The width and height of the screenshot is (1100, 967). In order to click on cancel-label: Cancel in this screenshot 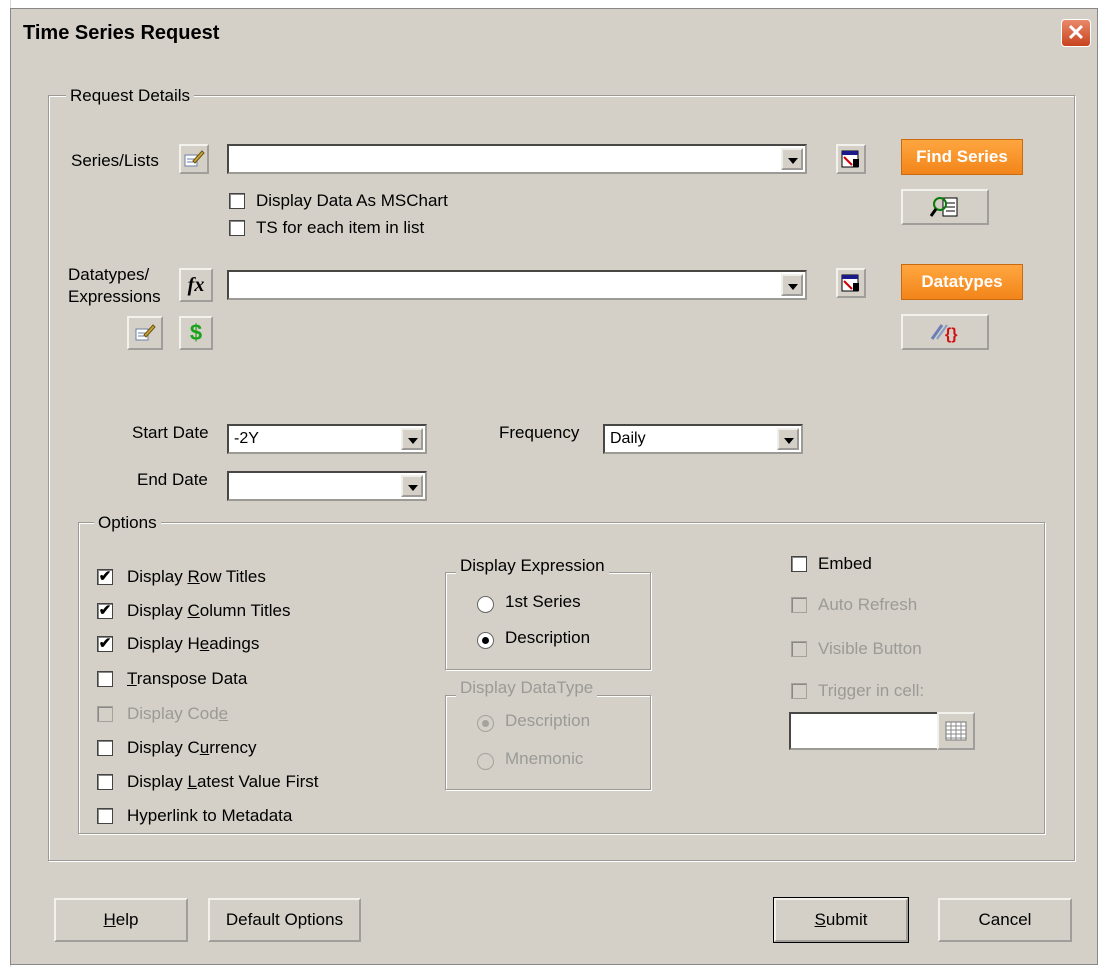, I will do `click(1005, 919)`.